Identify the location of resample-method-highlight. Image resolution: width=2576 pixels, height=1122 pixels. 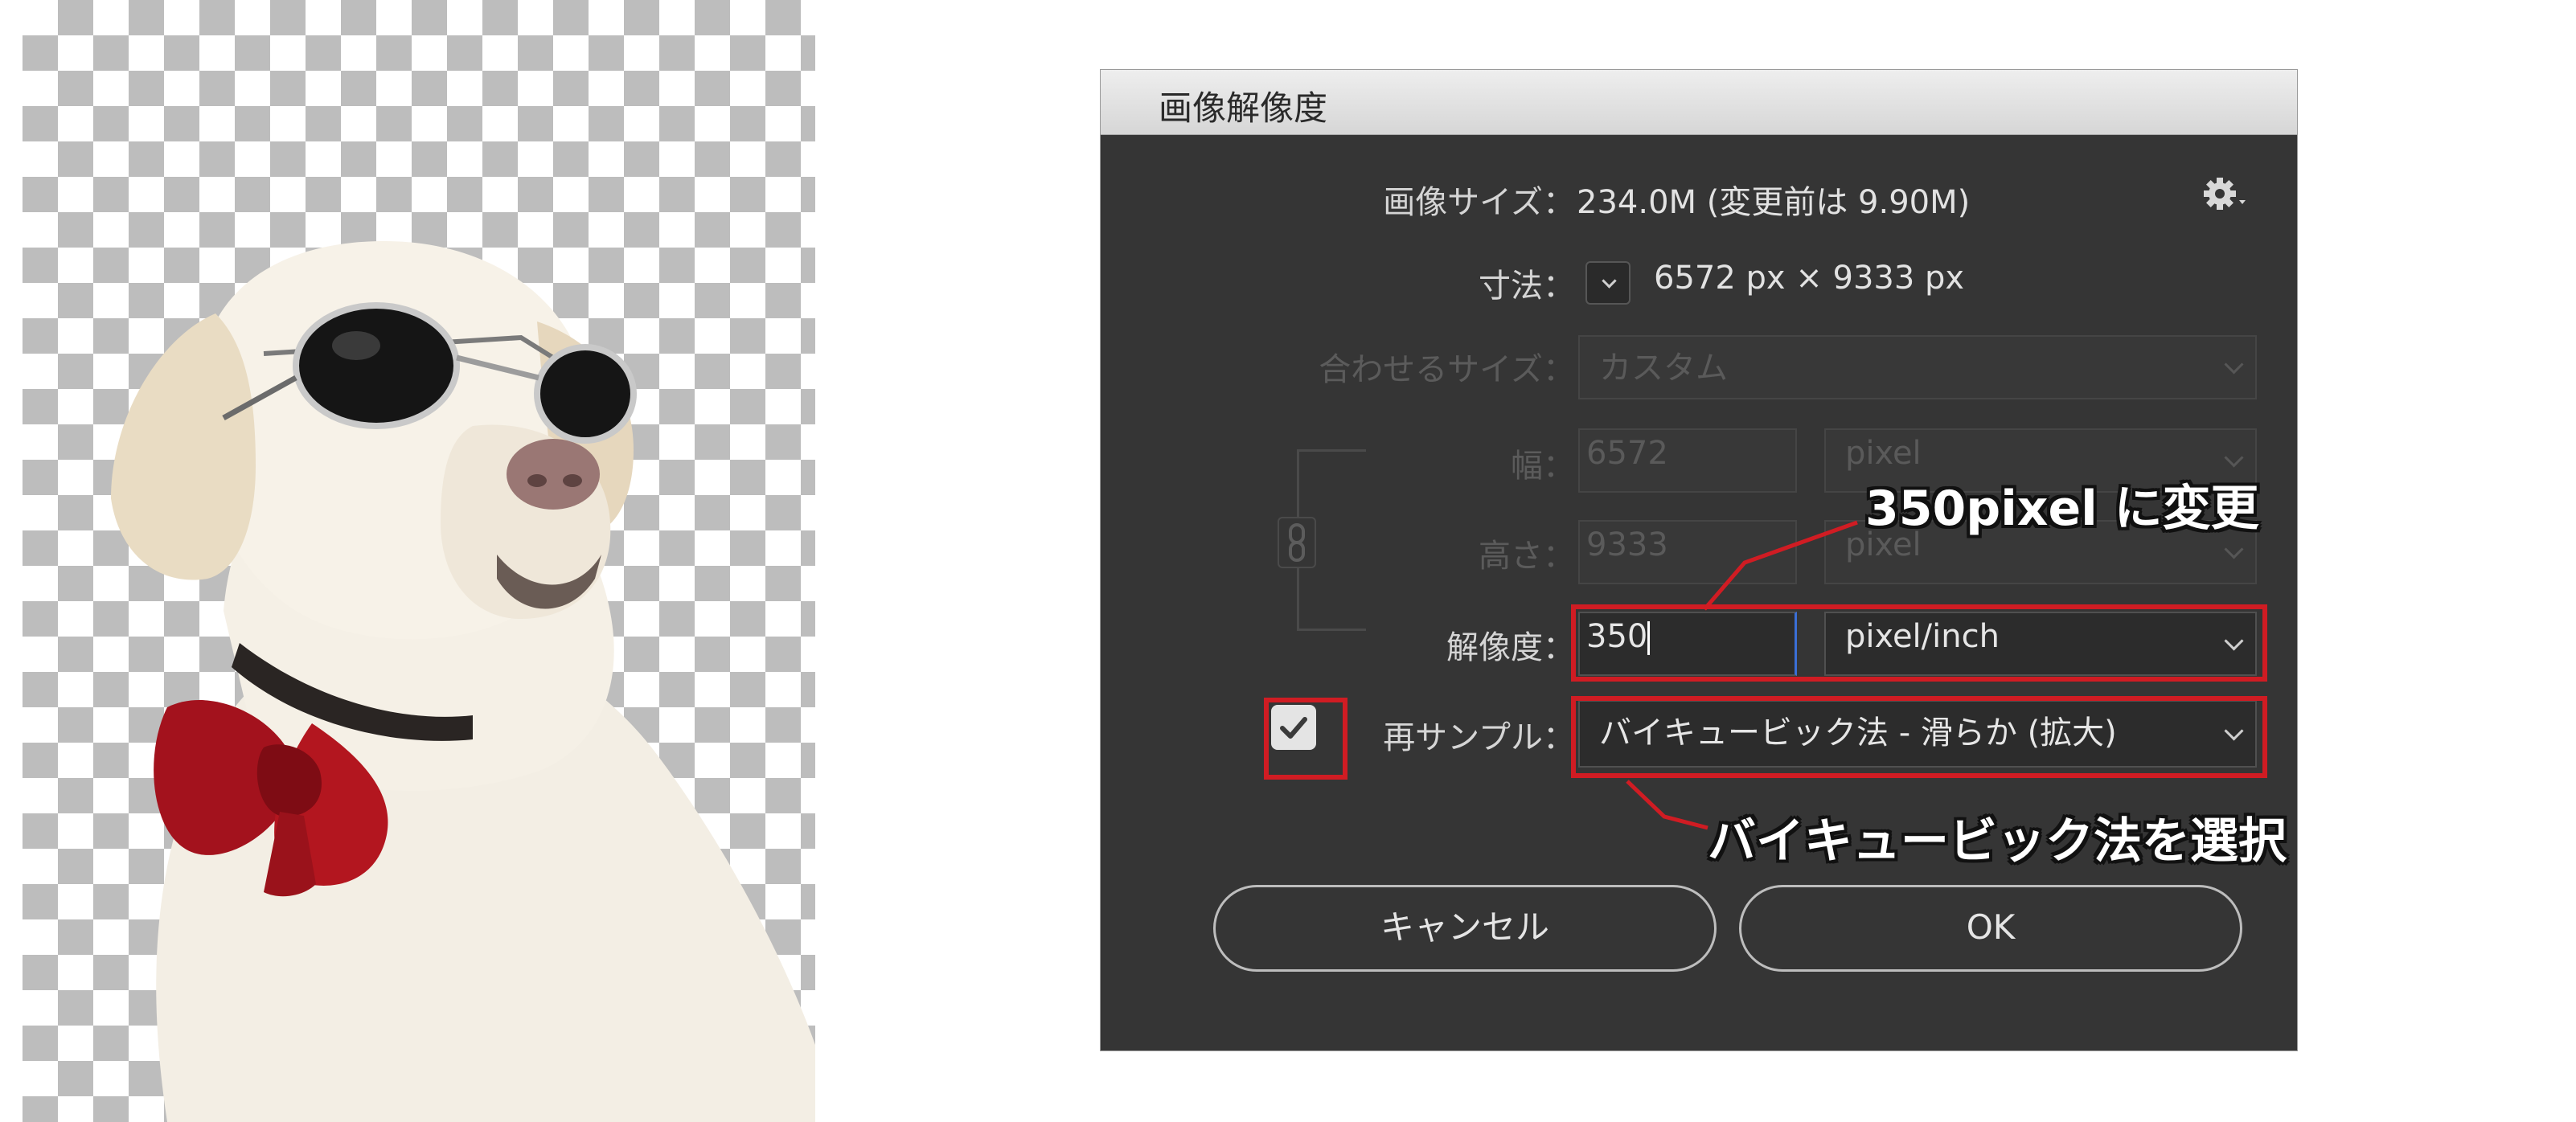
(1919, 737).